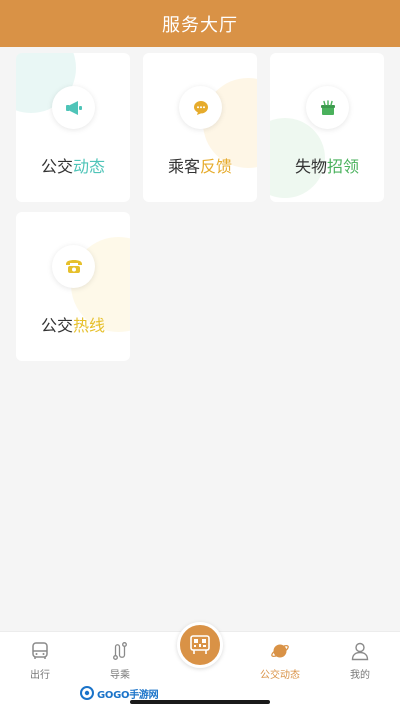  What do you see at coordinates (310, 166) in the screenshot?
I see `card-label-plain: 失物` at bounding box center [310, 166].